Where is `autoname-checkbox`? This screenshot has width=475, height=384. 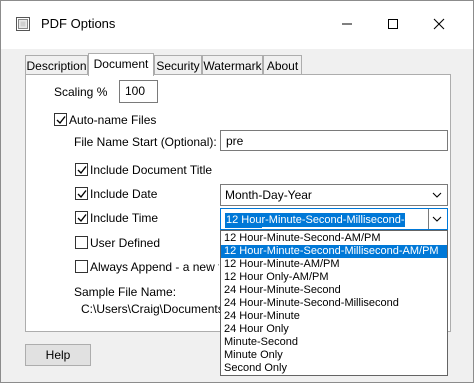 autoname-checkbox is located at coordinates (60, 119).